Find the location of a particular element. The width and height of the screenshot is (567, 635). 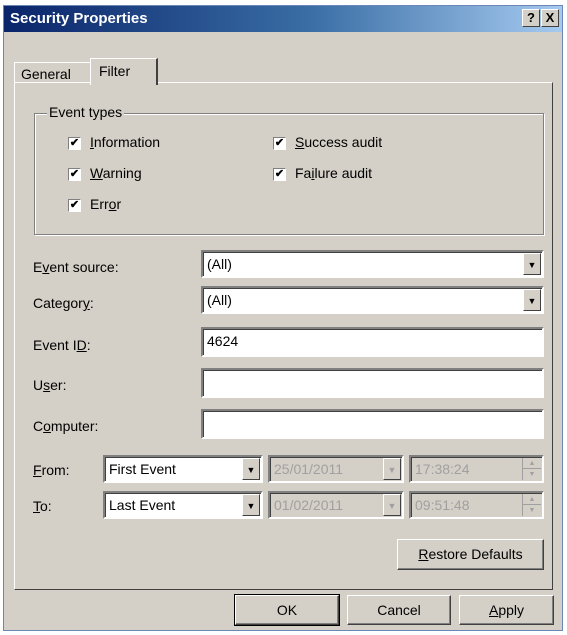

category-label: Category: is located at coordinates (63, 303).